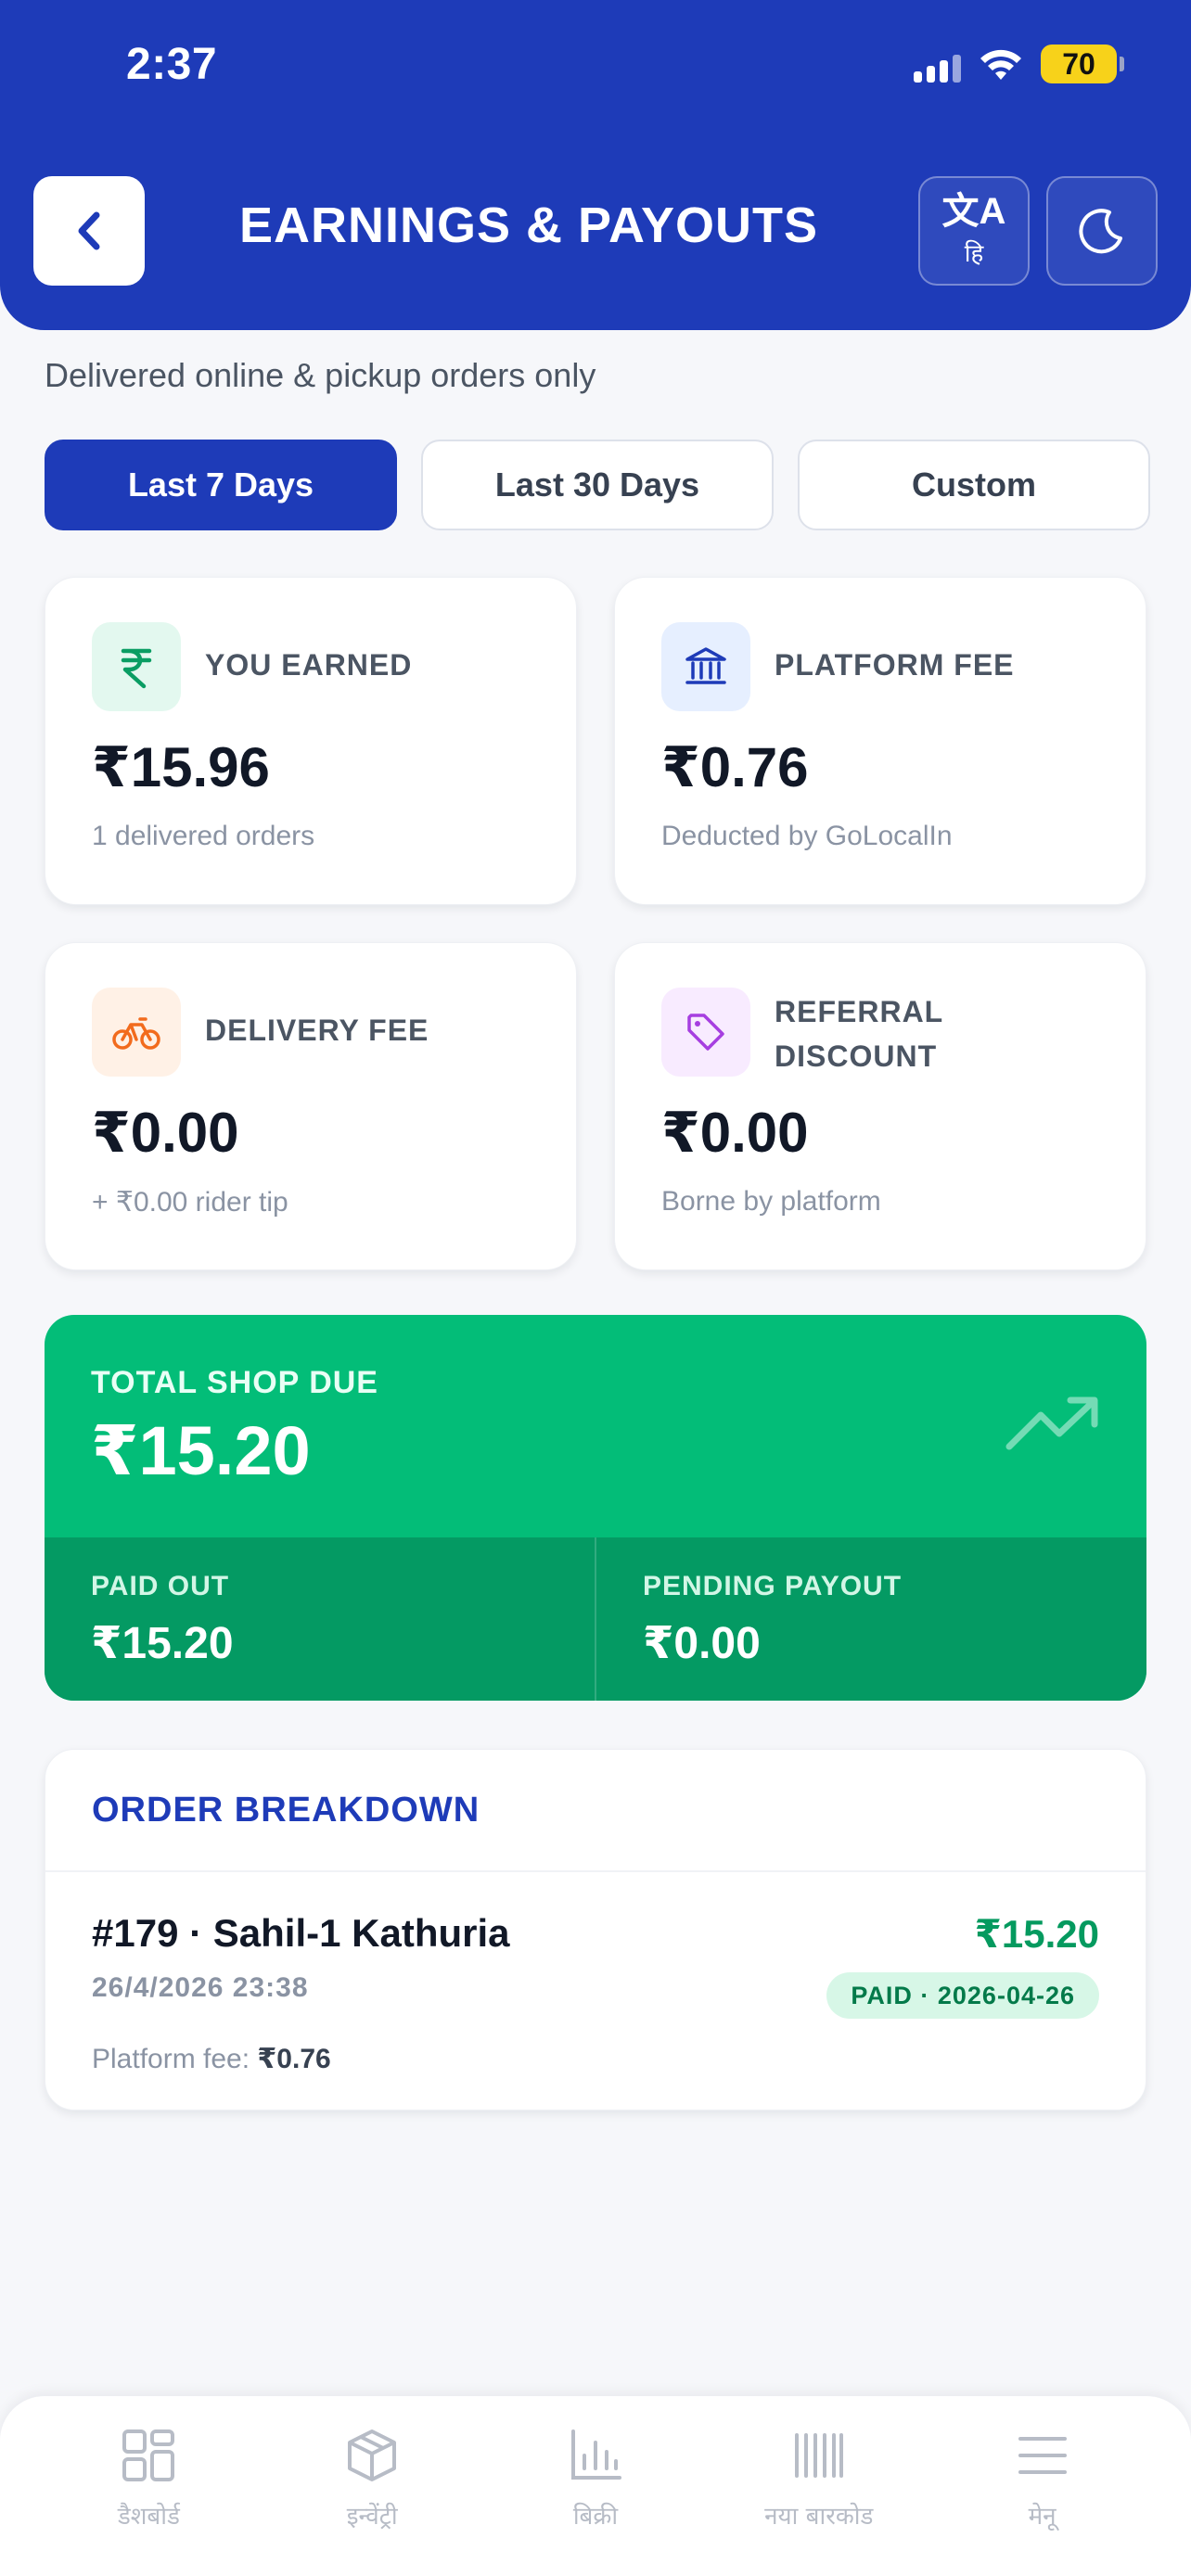 The image size is (1191, 2576). What do you see at coordinates (859, 1034) in the screenshot?
I see `referral-discount-label: REFERRAL DISCOUNT` at bounding box center [859, 1034].